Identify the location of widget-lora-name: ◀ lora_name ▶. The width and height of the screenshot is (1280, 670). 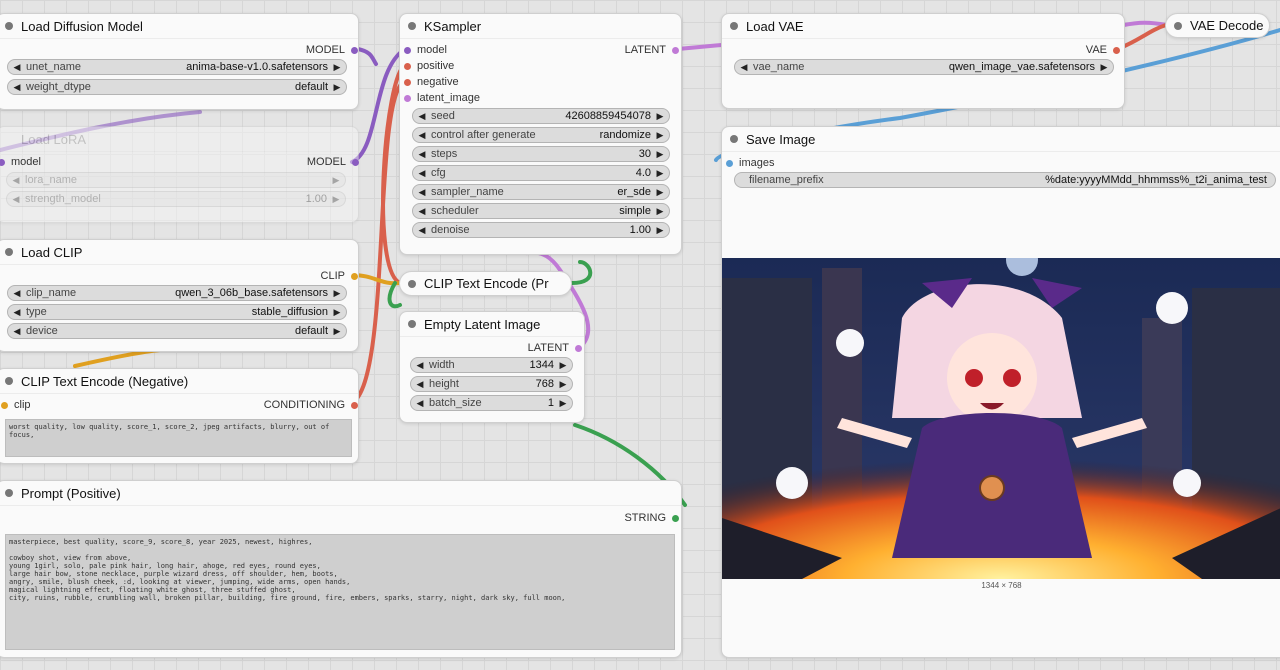
(176, 180).